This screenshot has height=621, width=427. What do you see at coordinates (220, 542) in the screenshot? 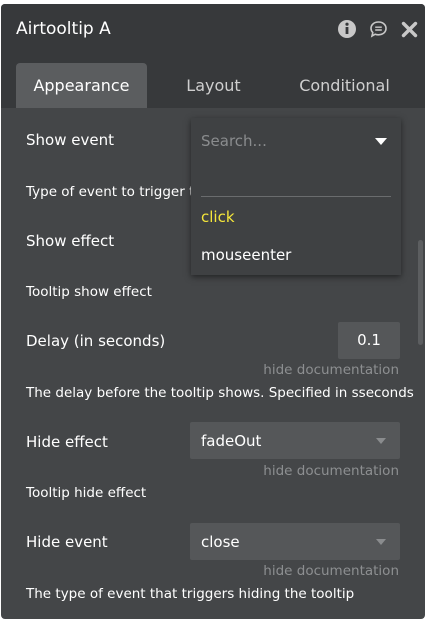
I see `hide-event-value: close` at bounding box center [220, 542].